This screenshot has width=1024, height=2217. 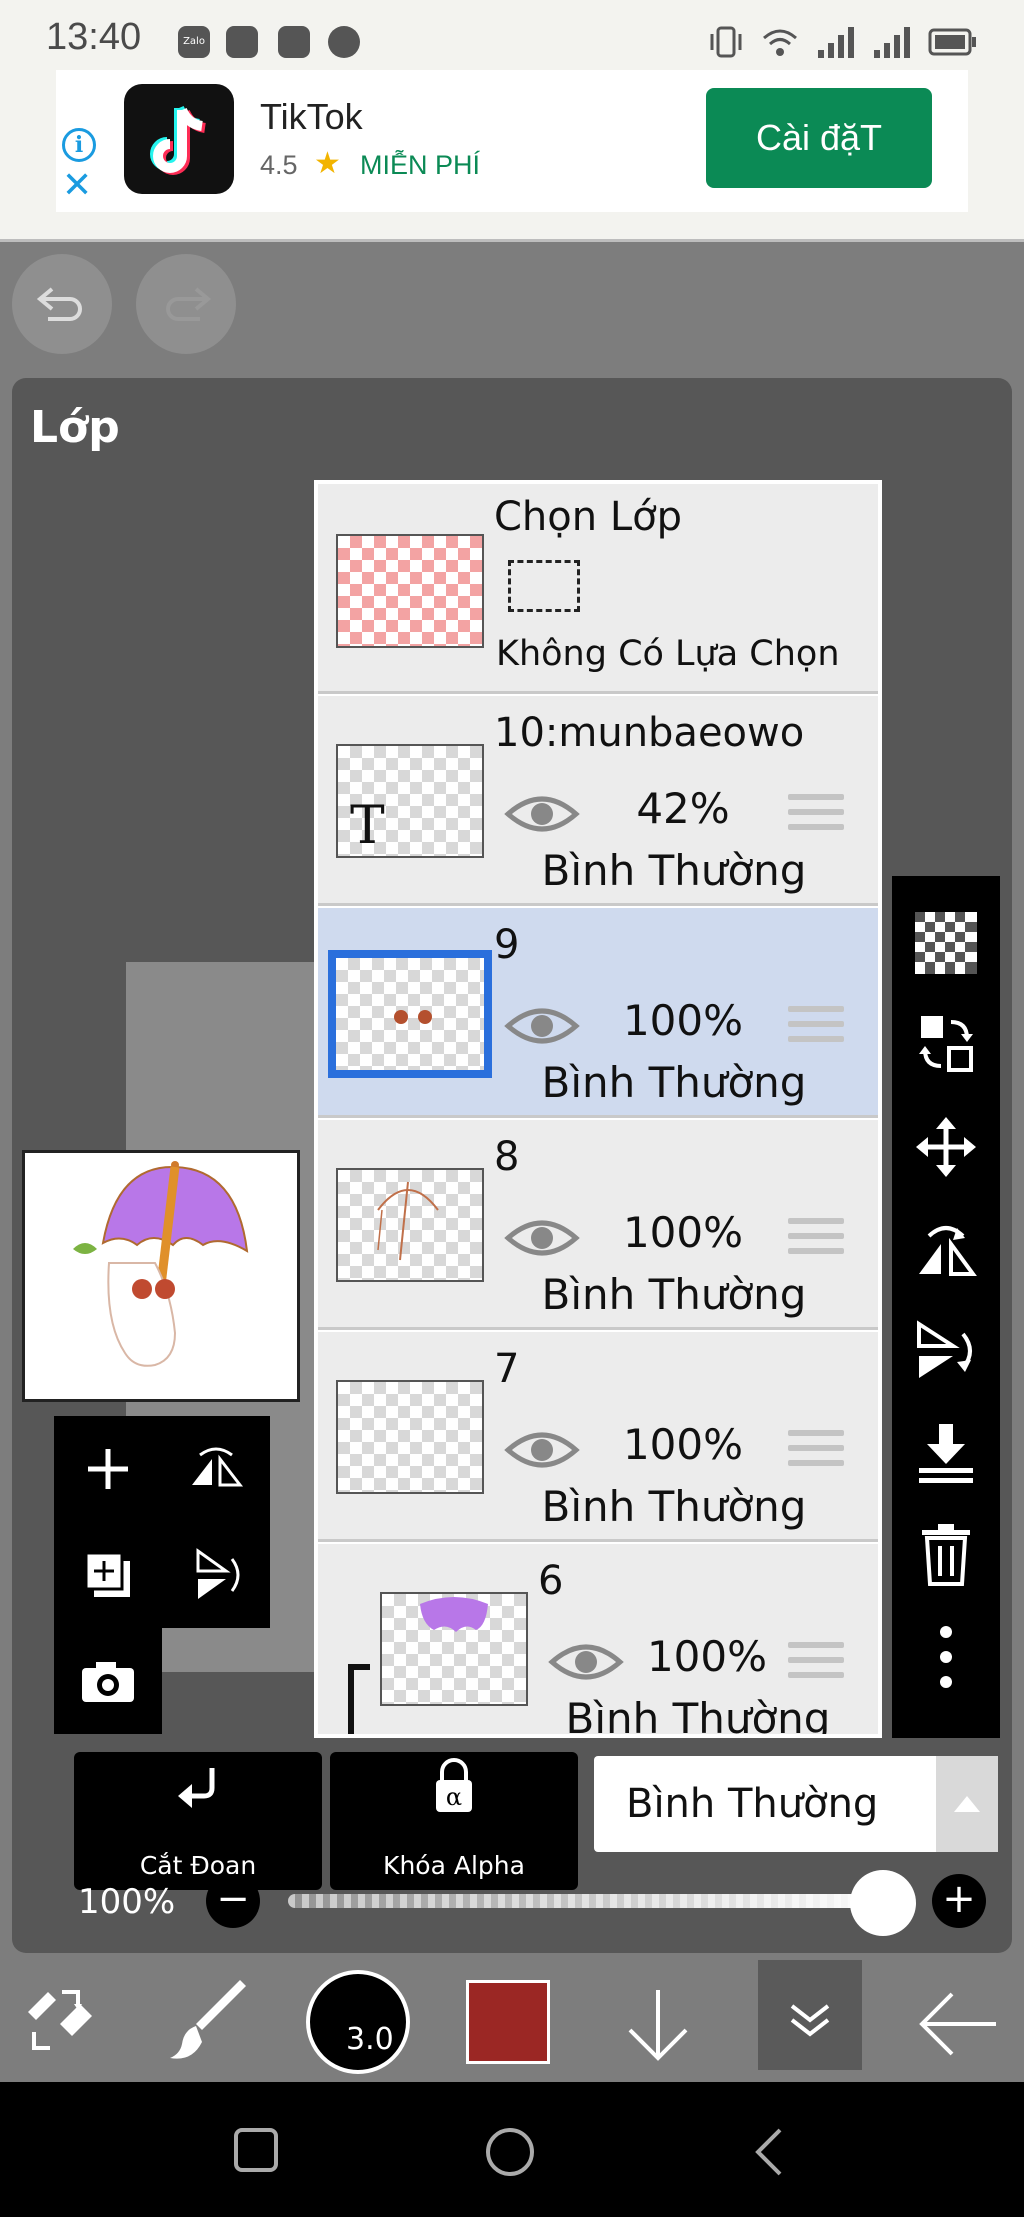 I want to click on back-button, so click(x=958, y=2026).